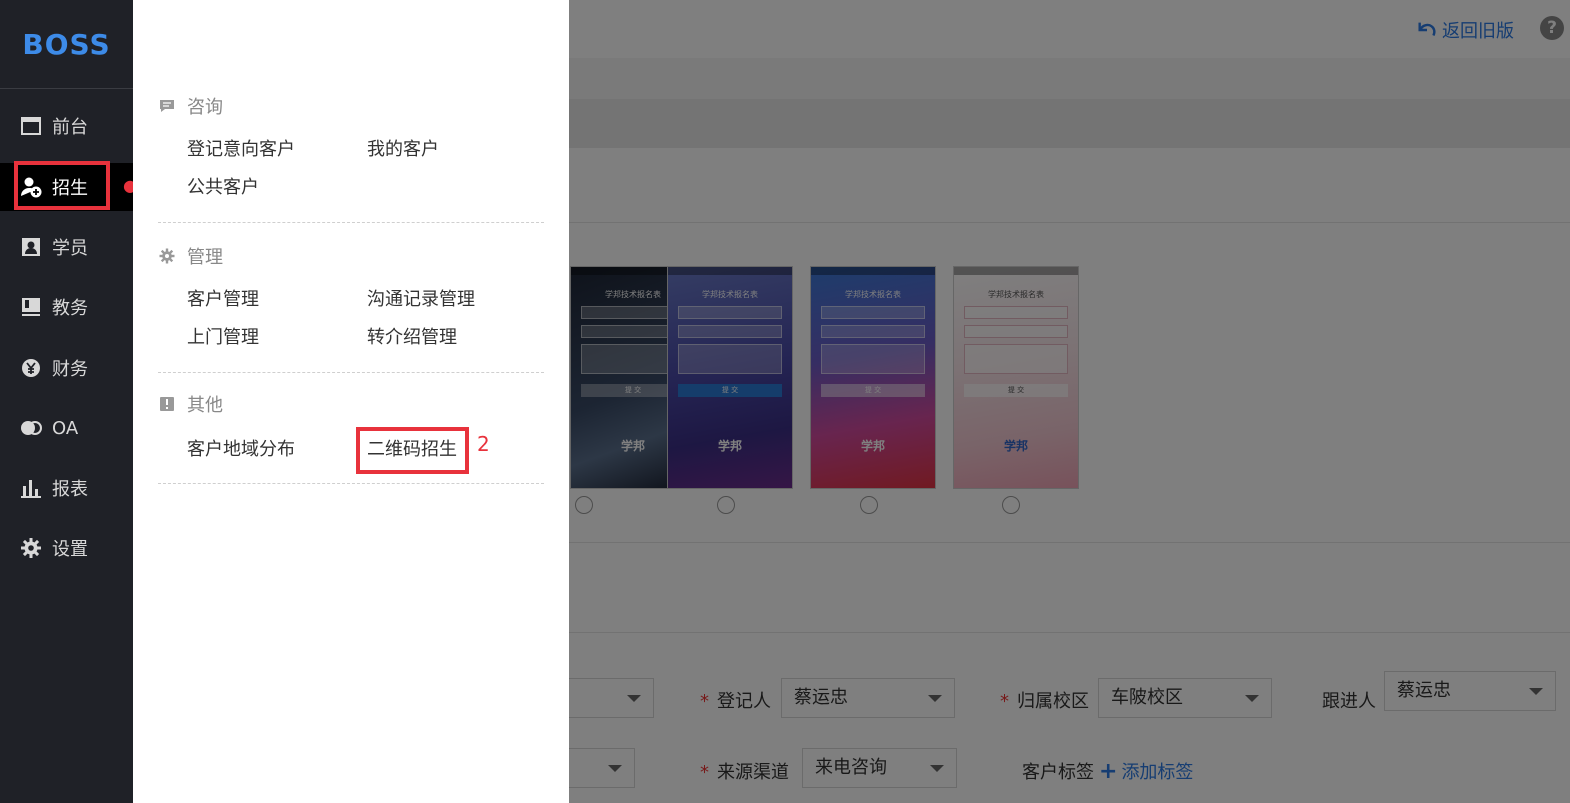  I want to click on sidebar-item-students: 学员, so click(66, 247).